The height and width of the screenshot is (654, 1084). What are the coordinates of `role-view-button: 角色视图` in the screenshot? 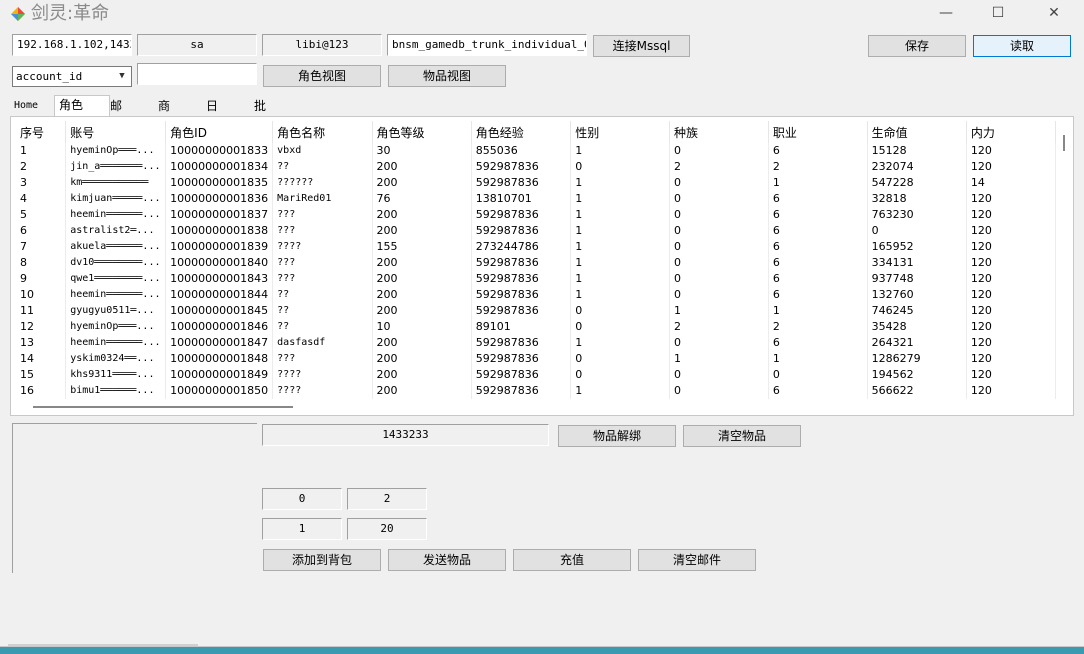 It's located at (322, 76).